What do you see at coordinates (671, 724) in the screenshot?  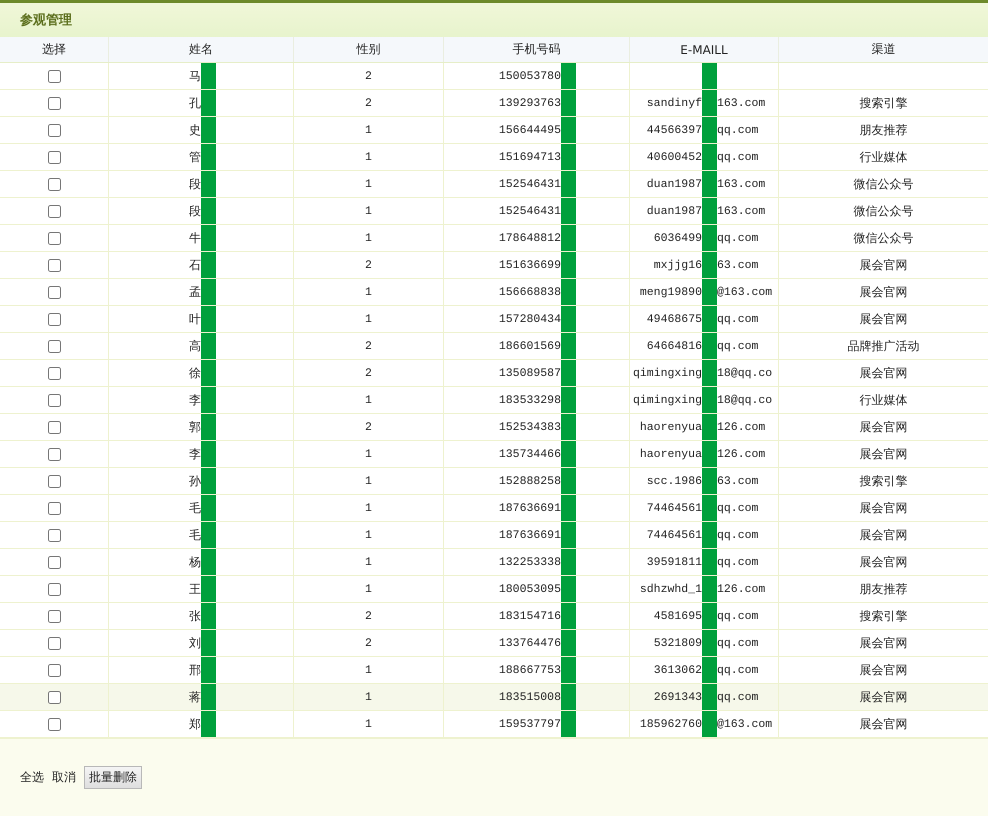 I see `email-cell: 185962760` at bounding box center [671, 724].